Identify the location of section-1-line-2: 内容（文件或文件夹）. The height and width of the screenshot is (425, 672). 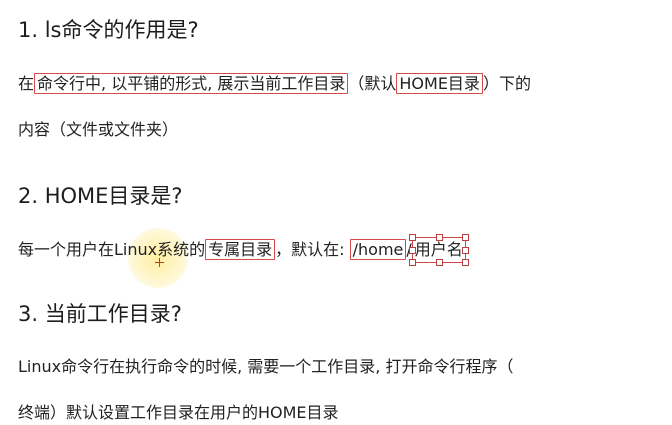
(98, 129).